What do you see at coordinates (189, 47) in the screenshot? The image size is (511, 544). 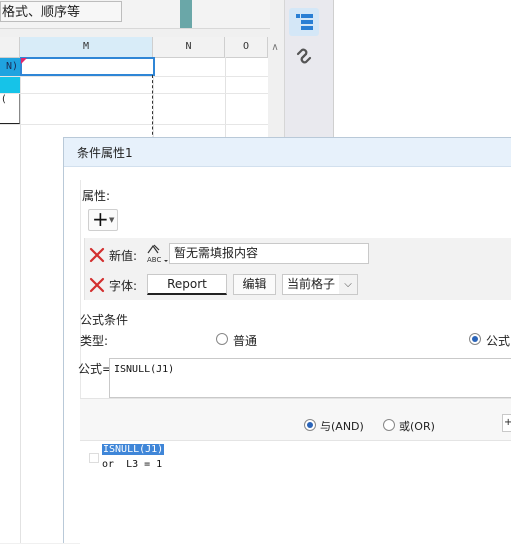 I see `column-header-n: N` at bounding box center [189, 47].